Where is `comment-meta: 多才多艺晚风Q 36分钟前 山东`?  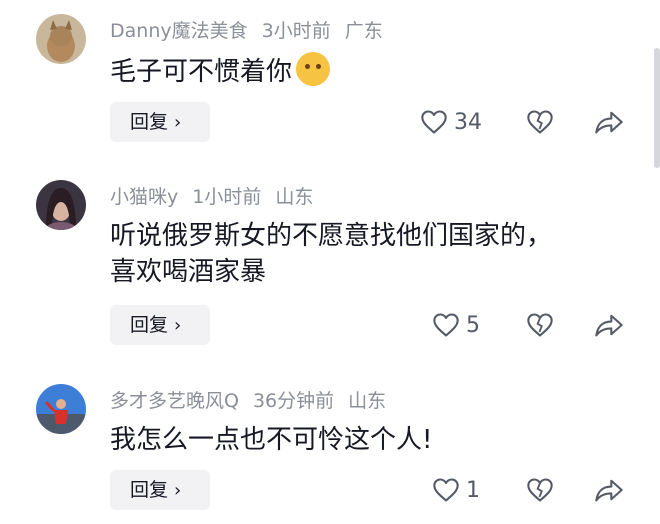
comment-meta: 多才多艺晚风Q 36分钟前 山东 is located at coordinates (255, 399).